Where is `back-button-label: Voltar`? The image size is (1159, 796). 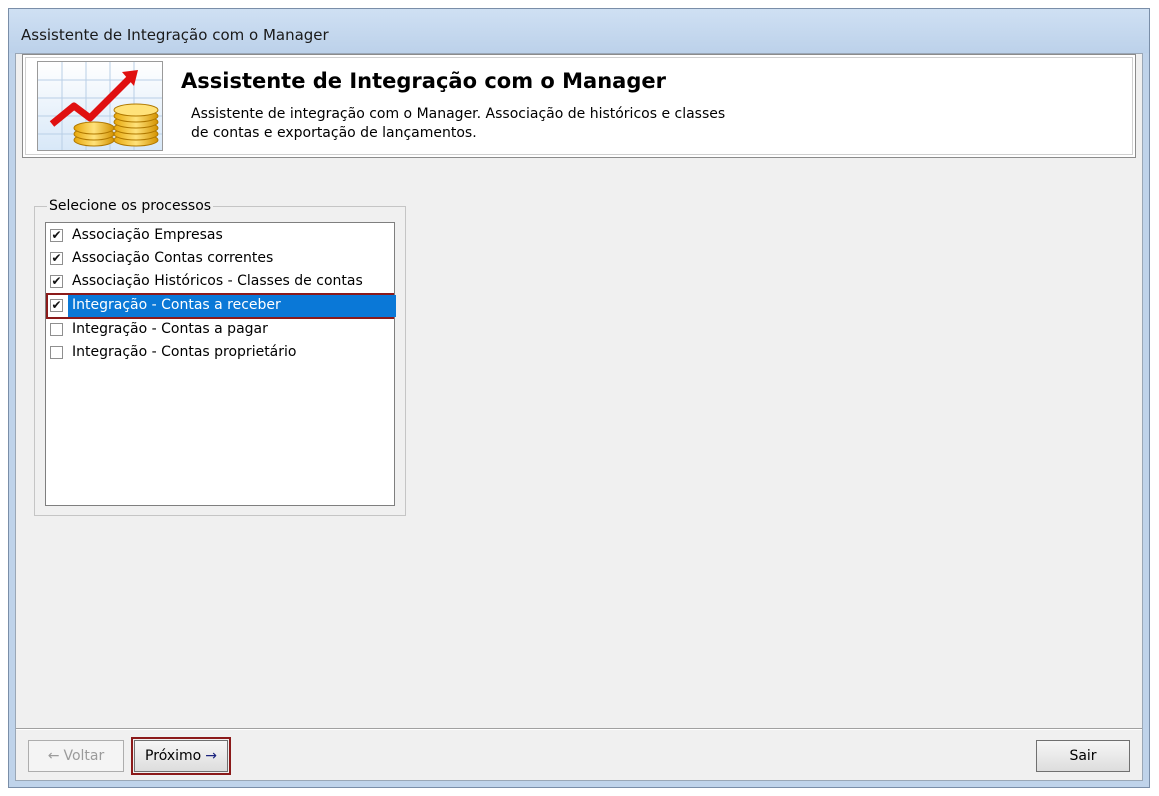
back-button-label: Voltar is located at coordinates (84, 756).